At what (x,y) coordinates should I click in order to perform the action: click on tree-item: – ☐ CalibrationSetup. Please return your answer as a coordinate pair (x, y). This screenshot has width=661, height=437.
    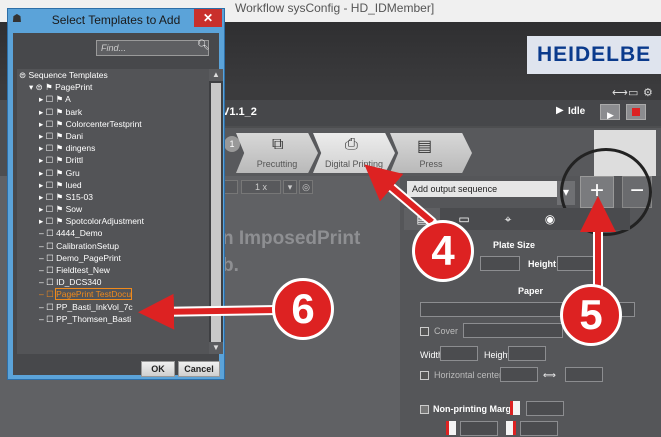
    Looking at the image, I should click on (113, 246).